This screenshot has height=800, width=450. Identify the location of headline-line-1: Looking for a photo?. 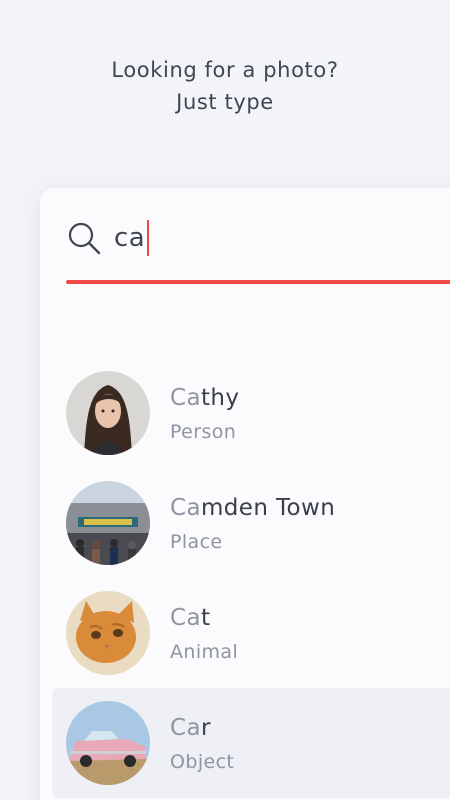
(225, 70).